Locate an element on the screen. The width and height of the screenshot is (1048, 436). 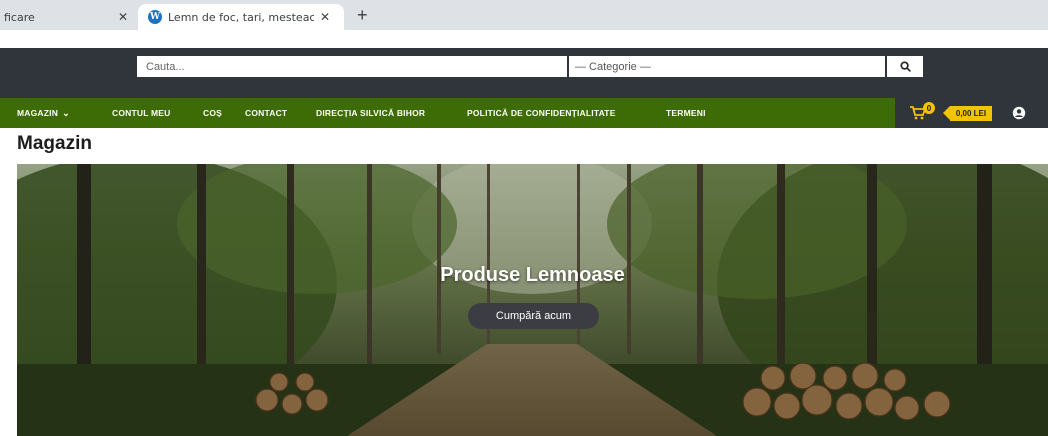
site-header: — Categorie — is located at coordinates (524, 73).